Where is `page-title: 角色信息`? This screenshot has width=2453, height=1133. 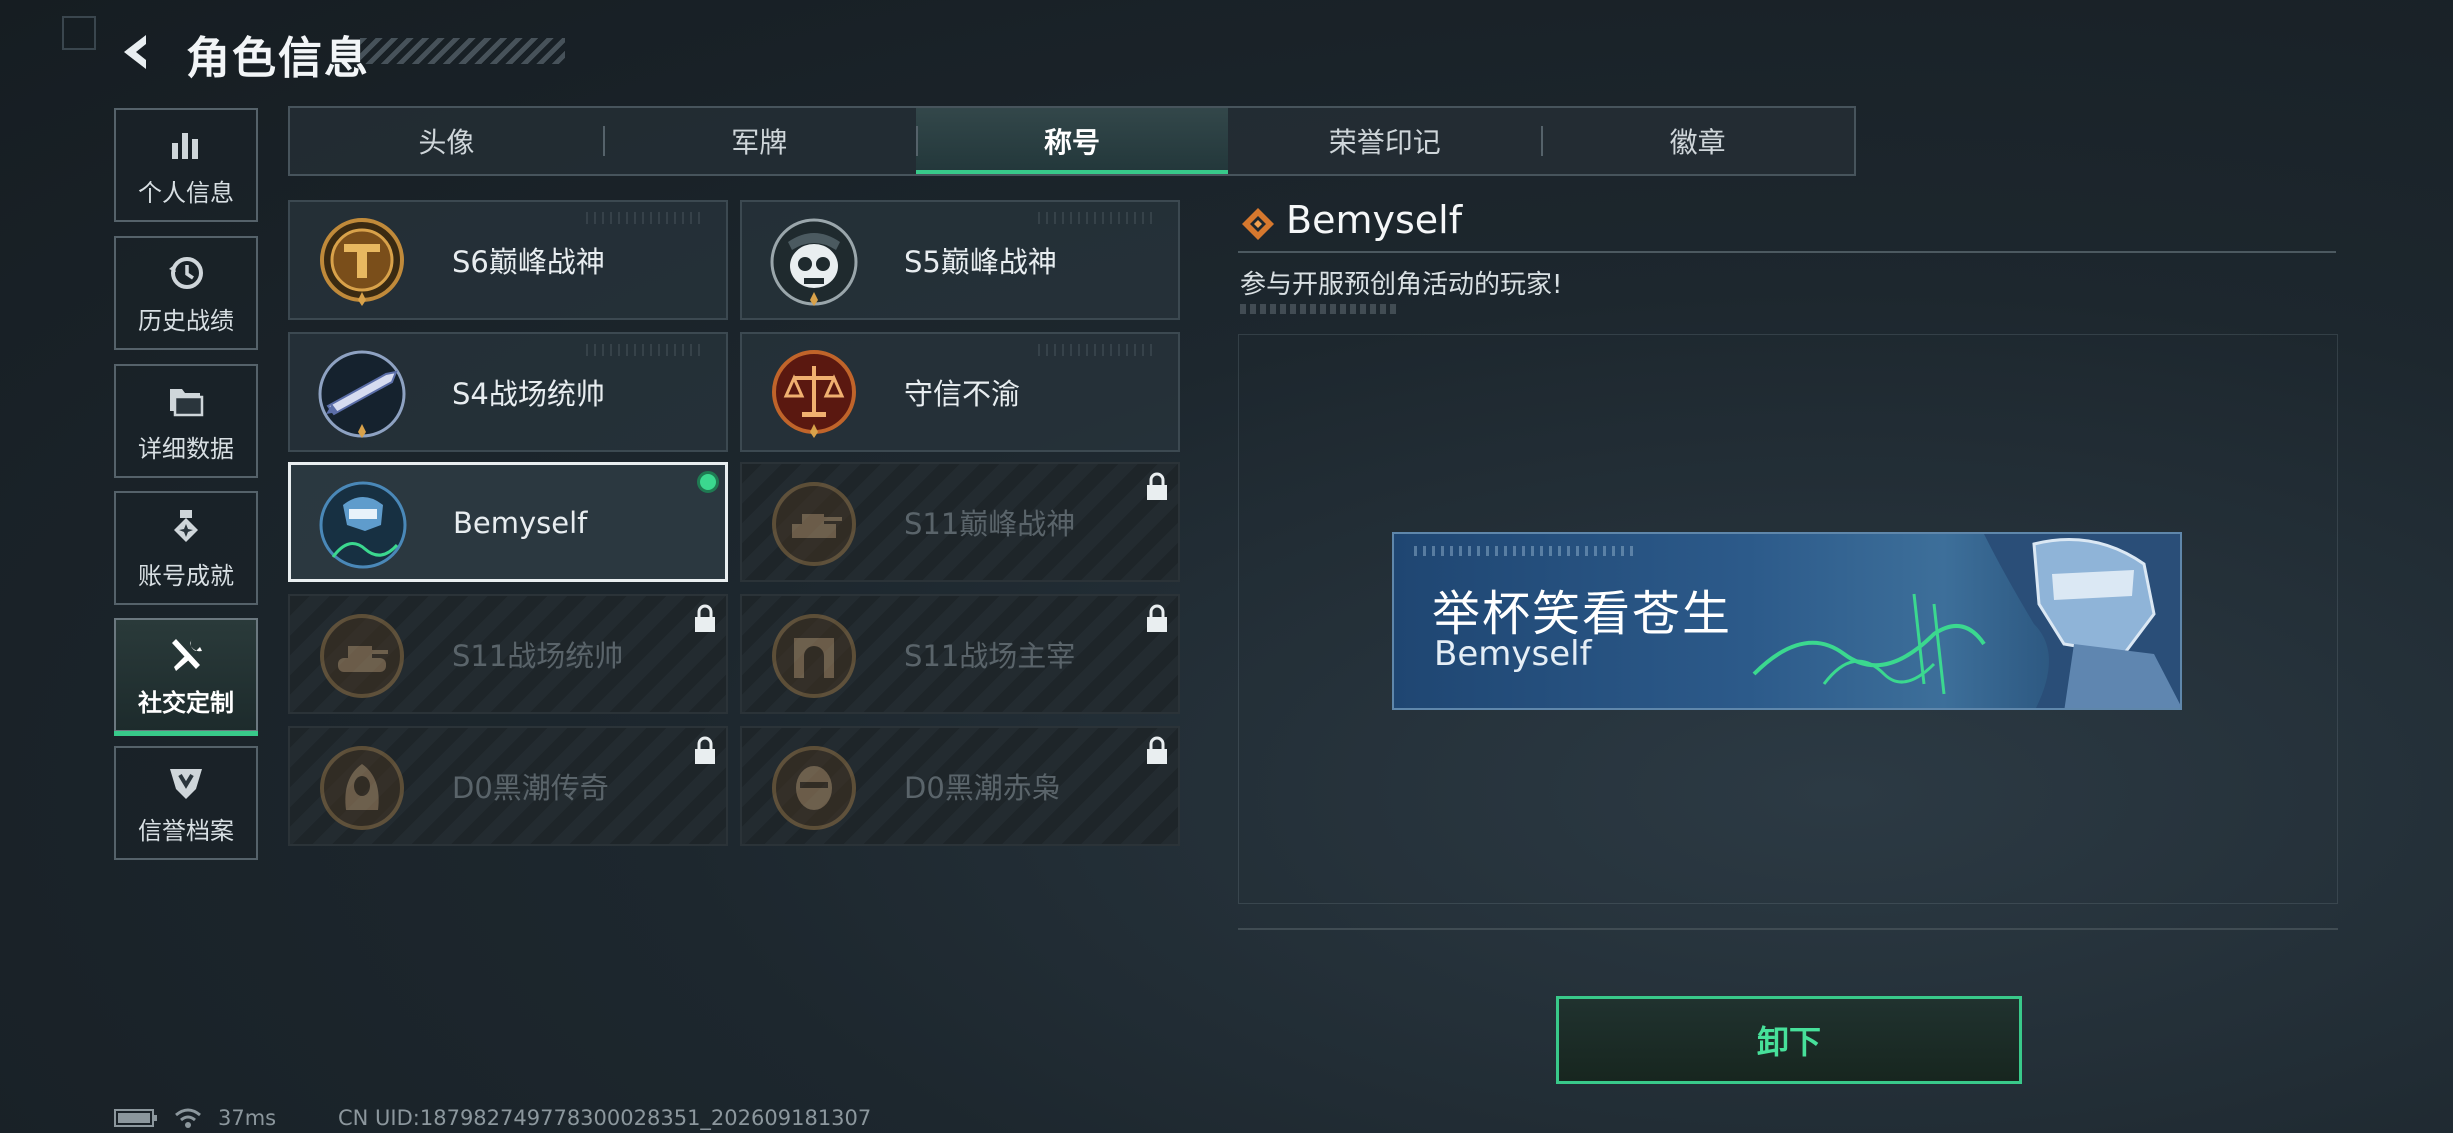
page-title: 角色信息 is located at coordinates (278, 58).